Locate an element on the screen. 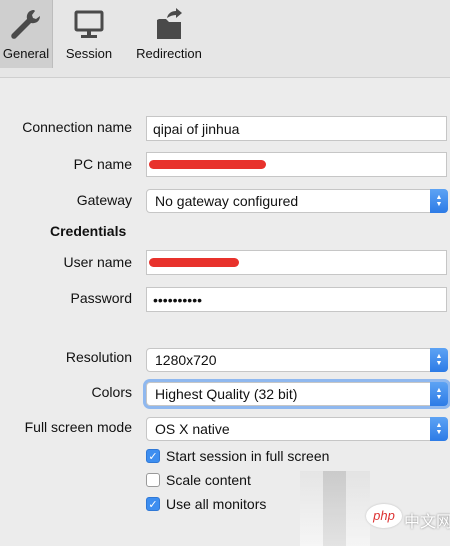 This screenshot has width=450, height=546. colors-label: Colors is located at coordinates (111, 392).